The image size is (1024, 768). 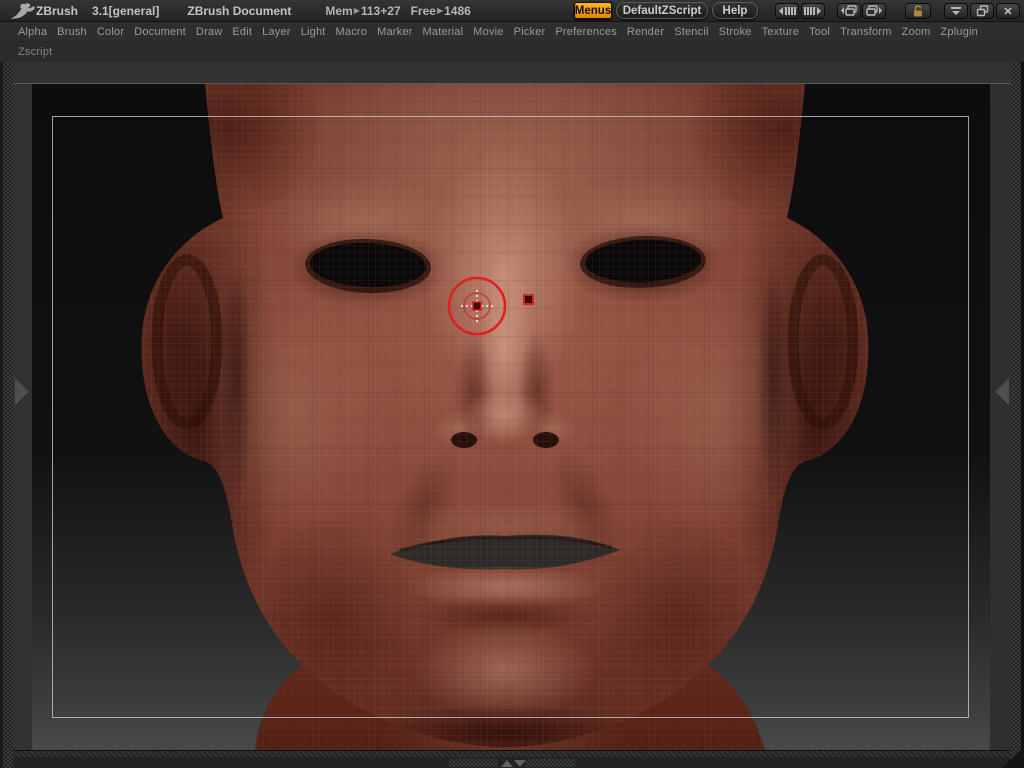 I want to click on scroll-strip-right-button, so click(x=813, y=11).